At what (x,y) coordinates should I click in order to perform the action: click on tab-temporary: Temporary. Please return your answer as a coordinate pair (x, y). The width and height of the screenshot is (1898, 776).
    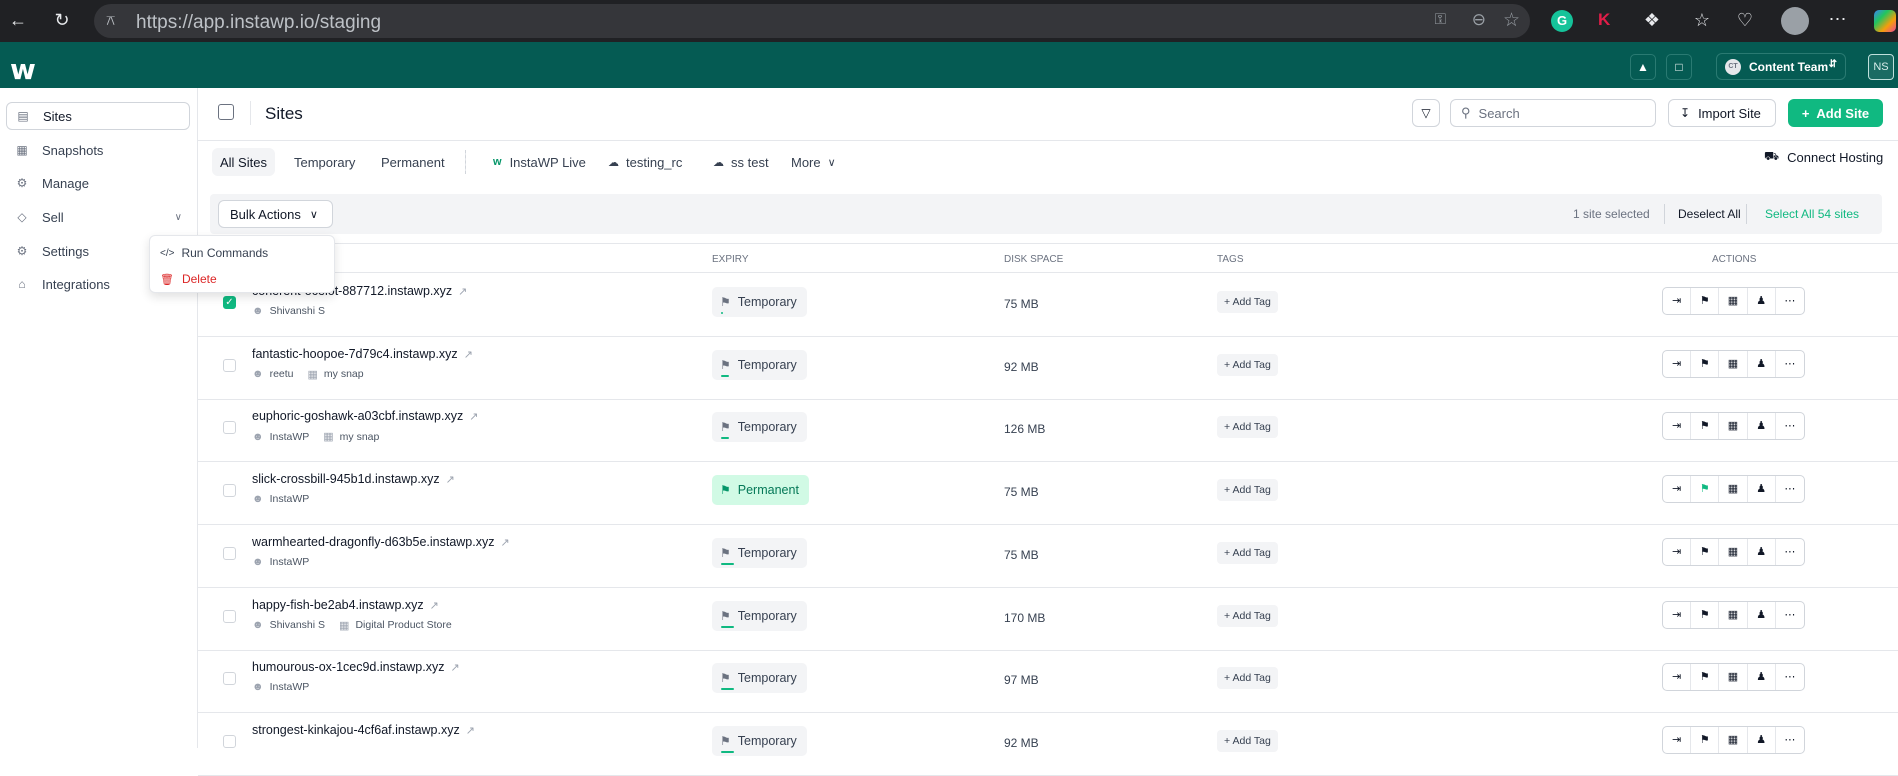
    Looking at the image, I should click on (324, 162).